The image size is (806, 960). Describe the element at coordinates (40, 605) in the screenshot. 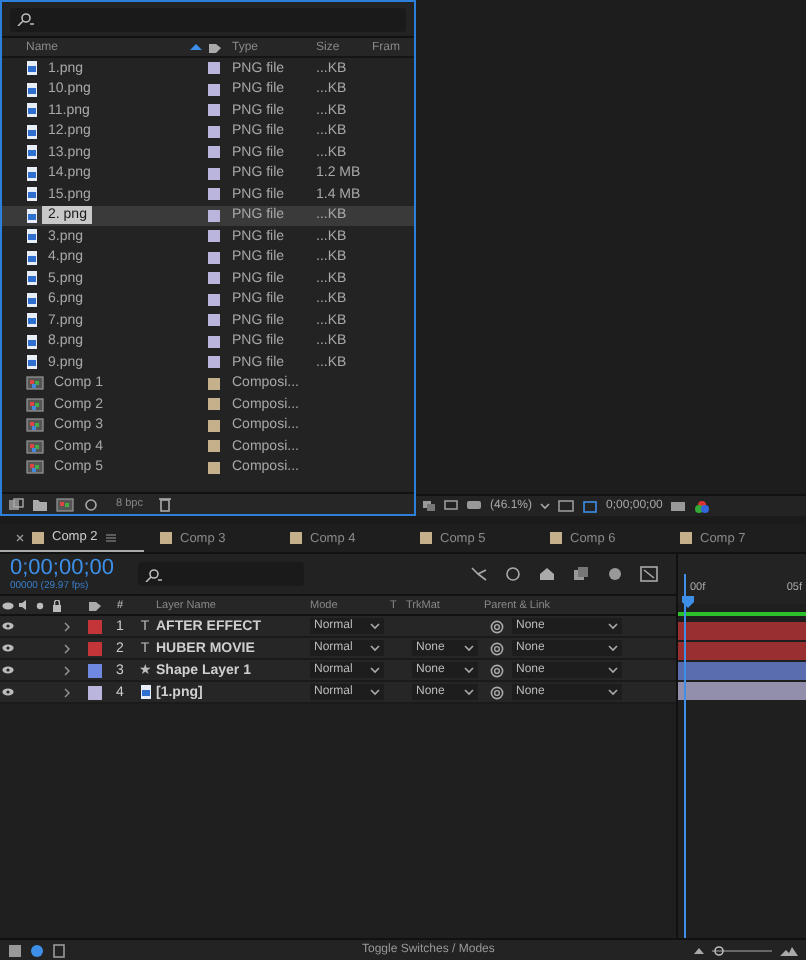

I see `solo-icon` at that location.